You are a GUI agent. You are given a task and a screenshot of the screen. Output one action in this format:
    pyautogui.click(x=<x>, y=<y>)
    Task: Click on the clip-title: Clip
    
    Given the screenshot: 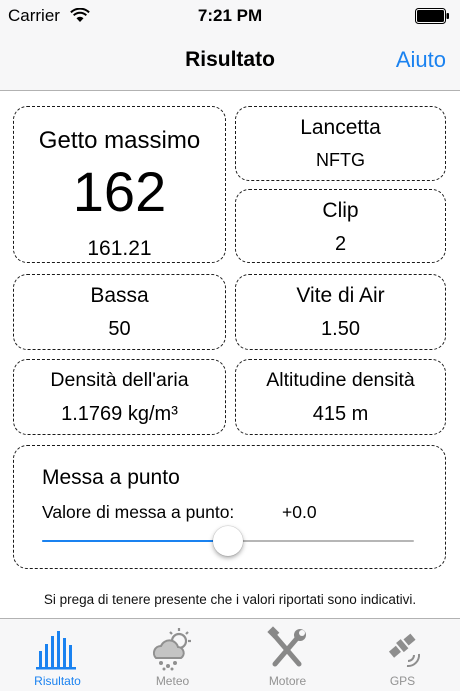 What is the action you would take?
    pyautogui.click(x=340, y=210)
    